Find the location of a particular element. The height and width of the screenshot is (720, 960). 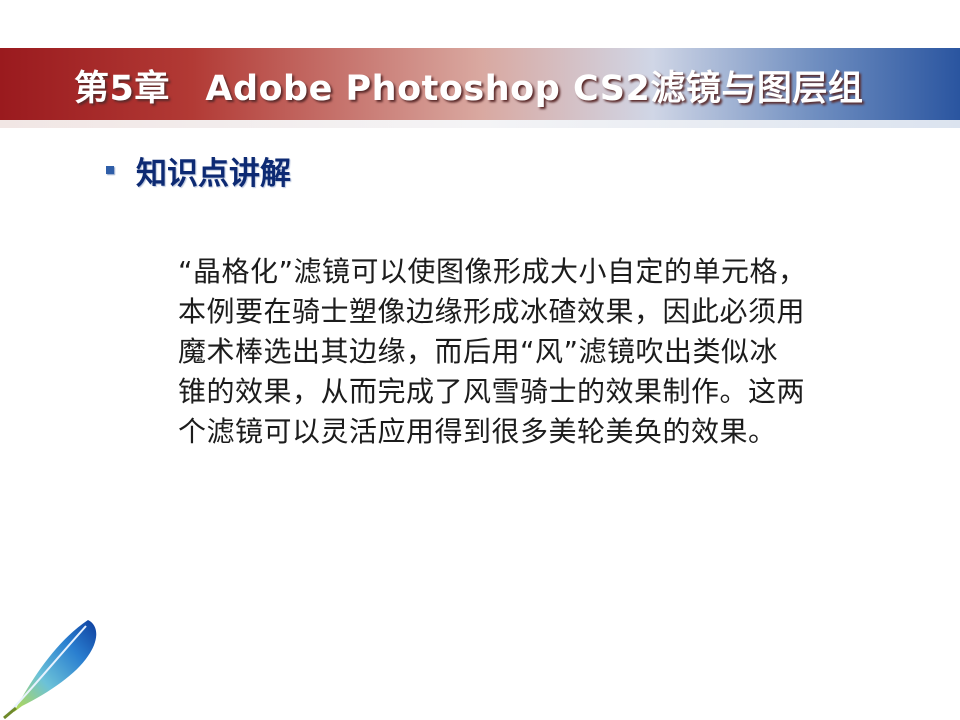

feather-icon is located at coordinates (50, 670).